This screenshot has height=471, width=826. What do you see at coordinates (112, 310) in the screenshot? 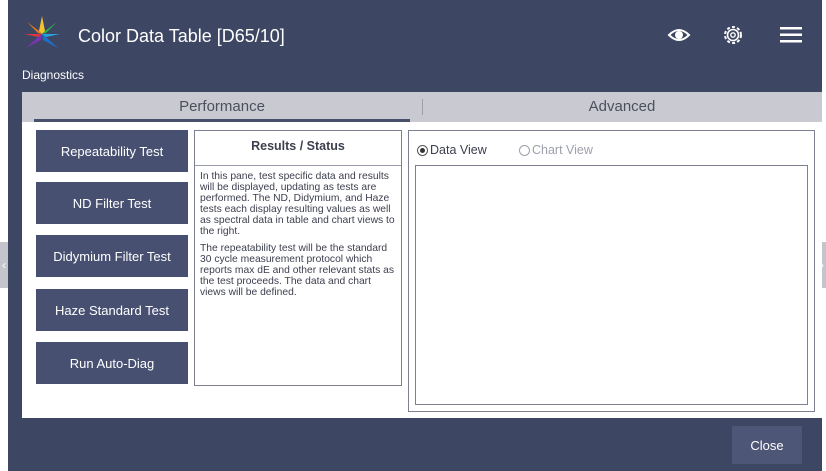
I see `haze-standard-test-button: Haze Standard Test` at bounding box center [112, 310].